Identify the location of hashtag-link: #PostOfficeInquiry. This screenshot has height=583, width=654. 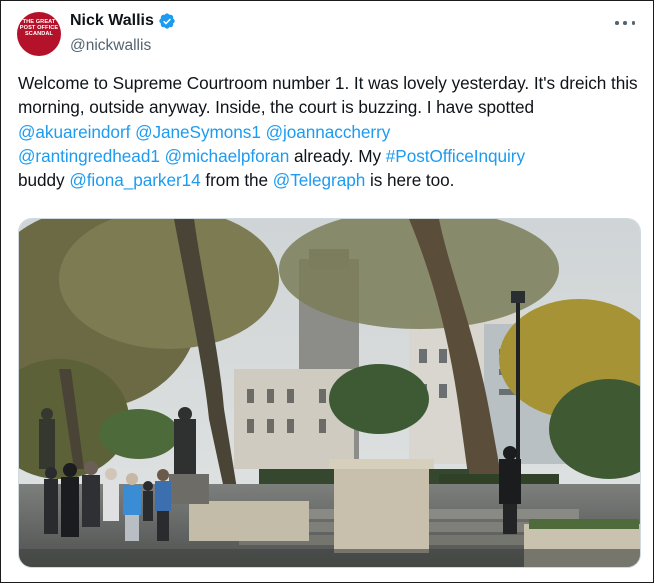
(455, 156).